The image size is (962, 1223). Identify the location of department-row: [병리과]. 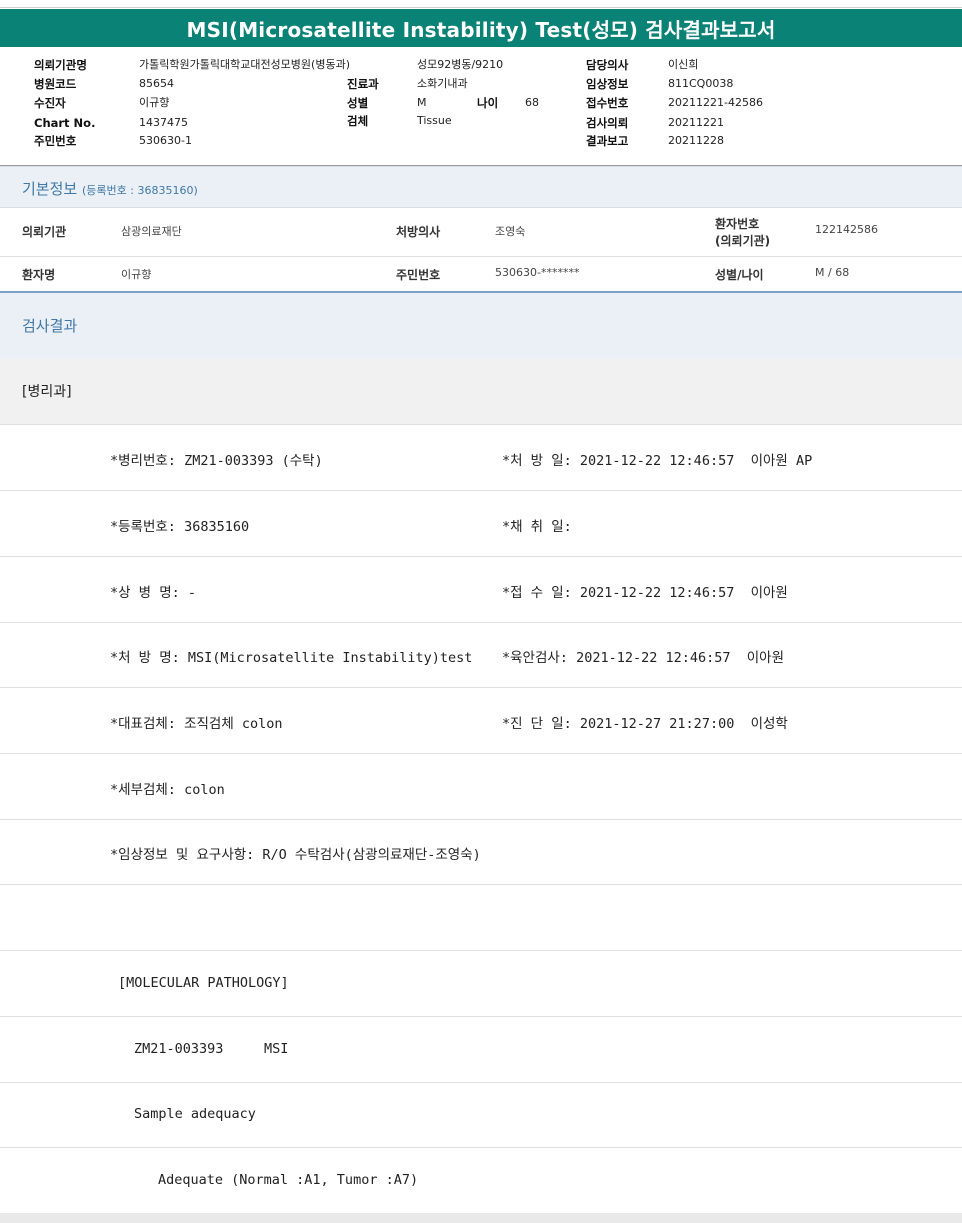
(481, 392).